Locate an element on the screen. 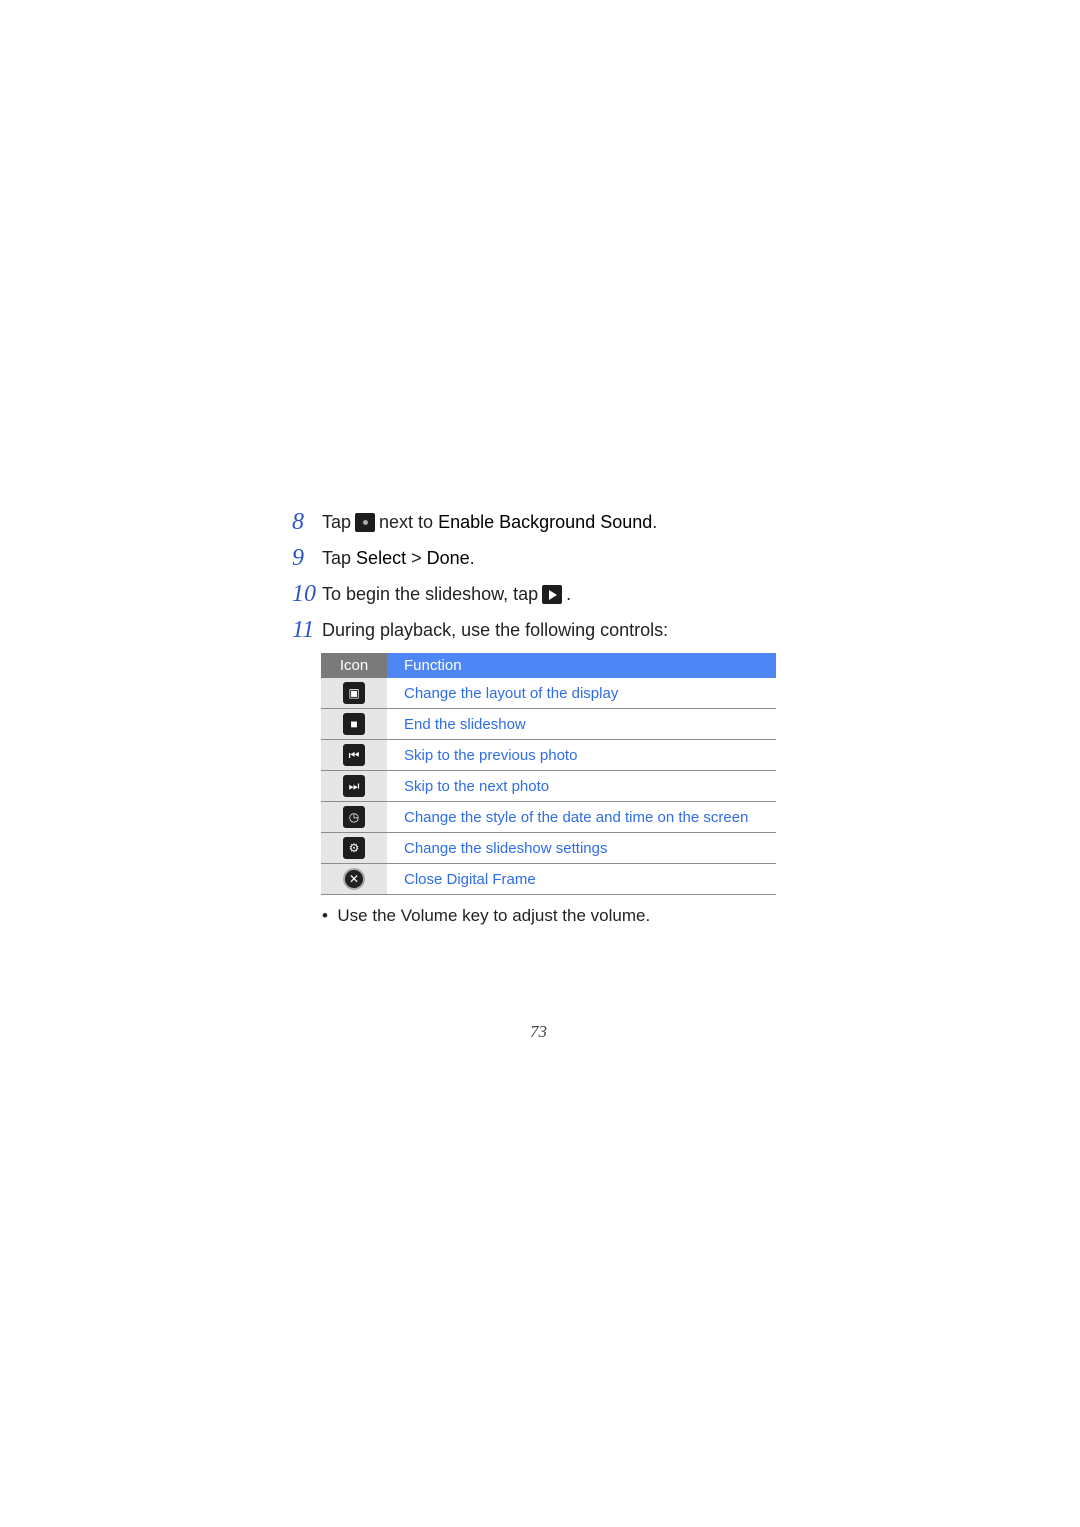 This screenshot has height=1527, width=1080. table-row: ⚙ Change the slideshow settings is located at coordinates (548, 848).